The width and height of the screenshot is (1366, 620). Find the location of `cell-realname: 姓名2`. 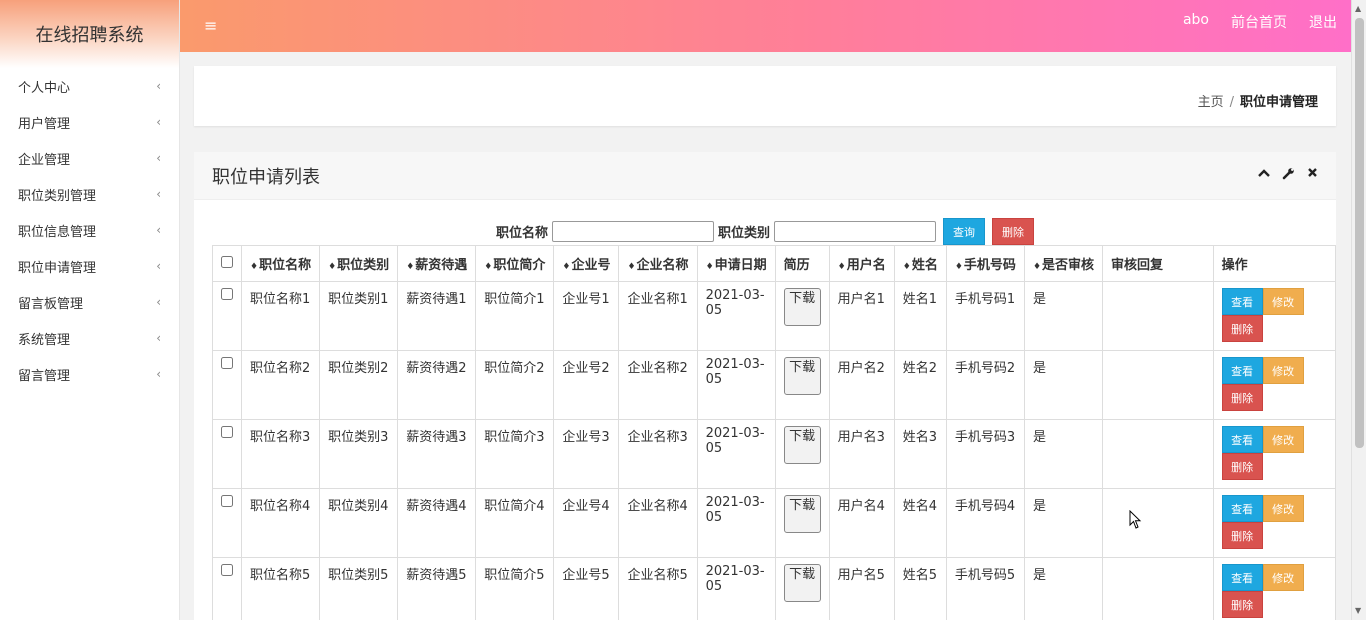

cell-realname: 姓名2 is located at coordinates (920, 385).